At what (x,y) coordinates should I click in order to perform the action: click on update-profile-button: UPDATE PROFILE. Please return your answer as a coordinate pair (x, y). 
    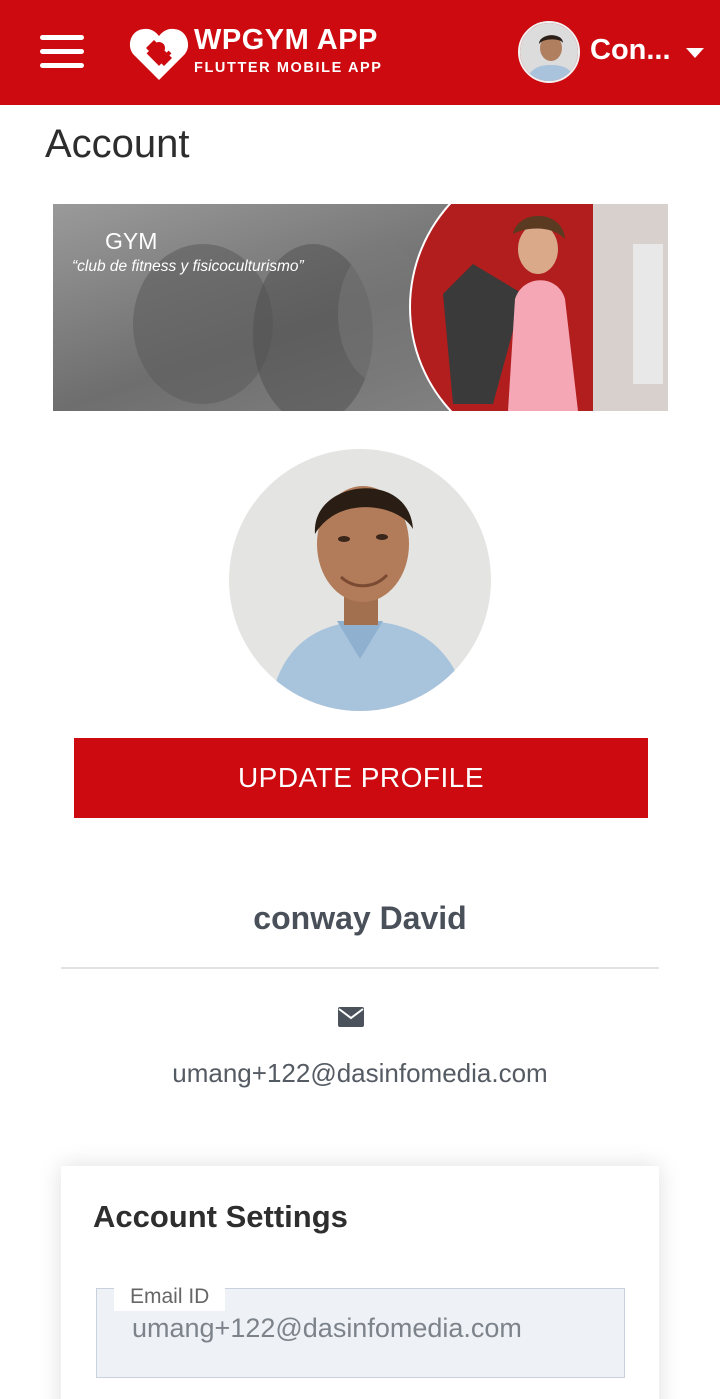
    Looking at the image, I should click on (361, 778).